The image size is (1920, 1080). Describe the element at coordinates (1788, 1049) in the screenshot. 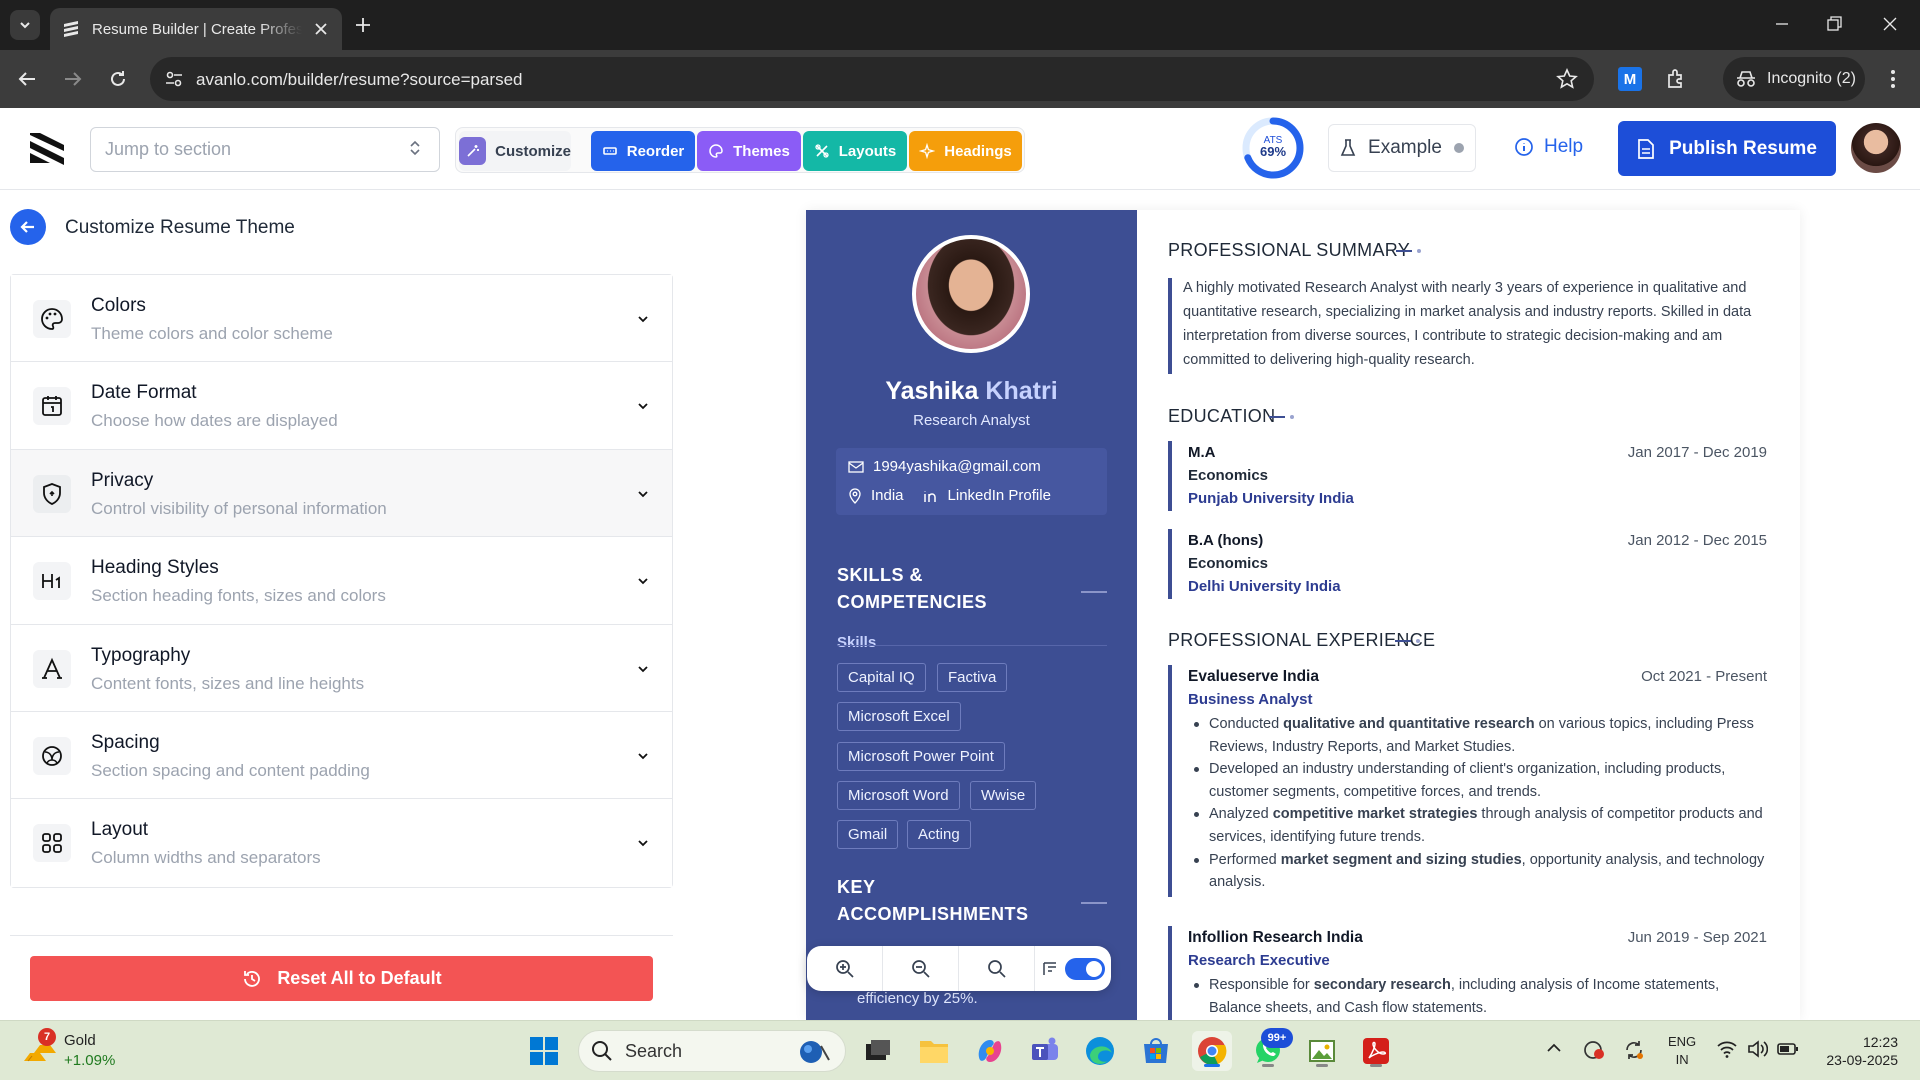

I see `battery-icon` at that location.